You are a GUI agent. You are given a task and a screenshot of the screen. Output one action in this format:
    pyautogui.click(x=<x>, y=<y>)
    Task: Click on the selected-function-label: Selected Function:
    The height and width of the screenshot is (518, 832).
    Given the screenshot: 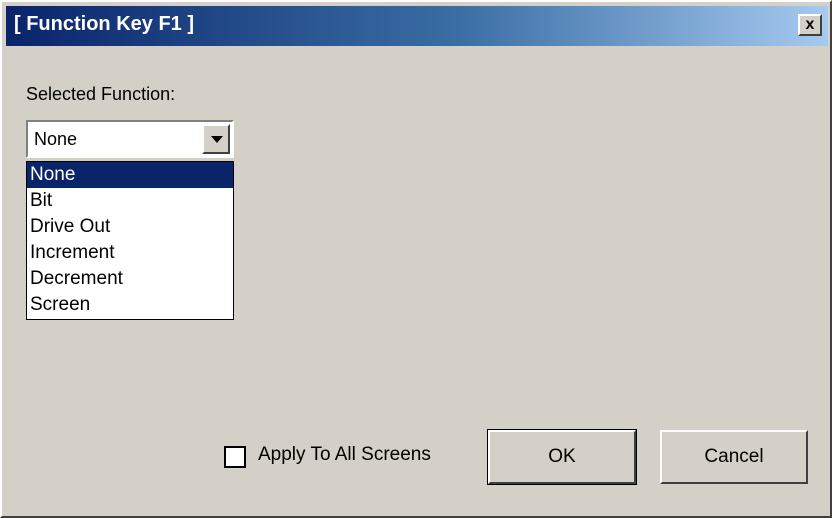 What is the action you would take?
    pyautogui.click(x=101, y=94)
    